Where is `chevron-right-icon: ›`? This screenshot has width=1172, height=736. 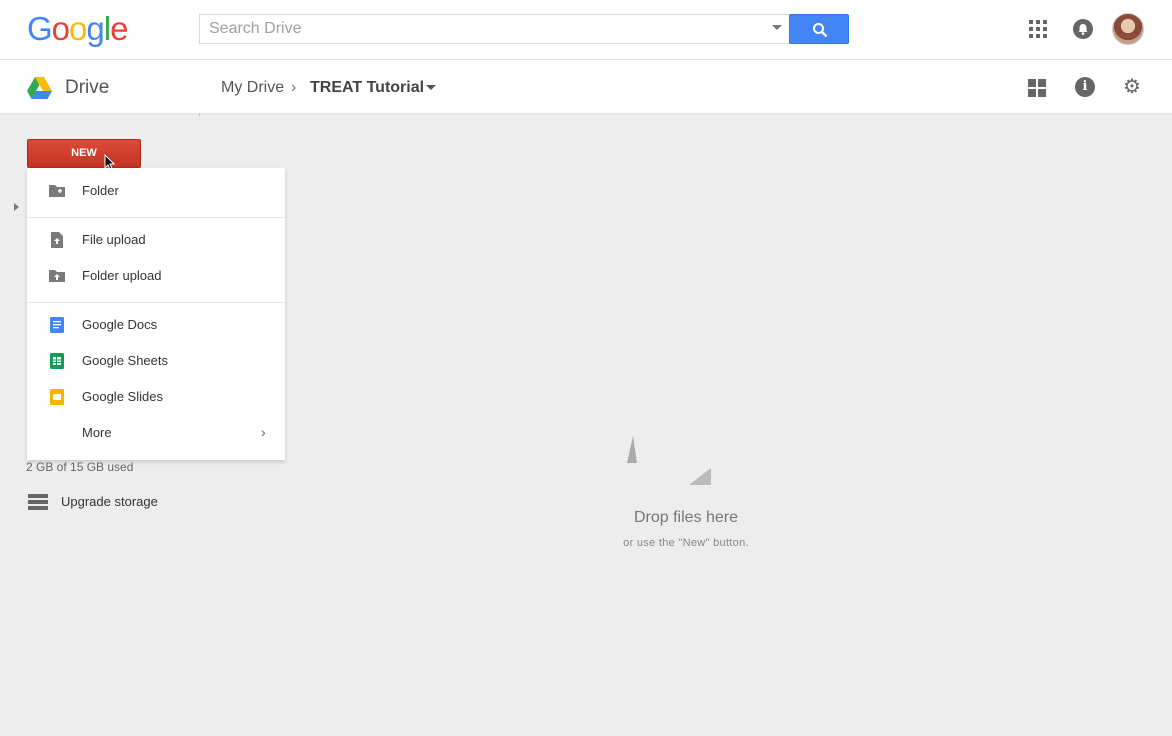
chevron-right-icon: › is located at coordinates (263, 432).